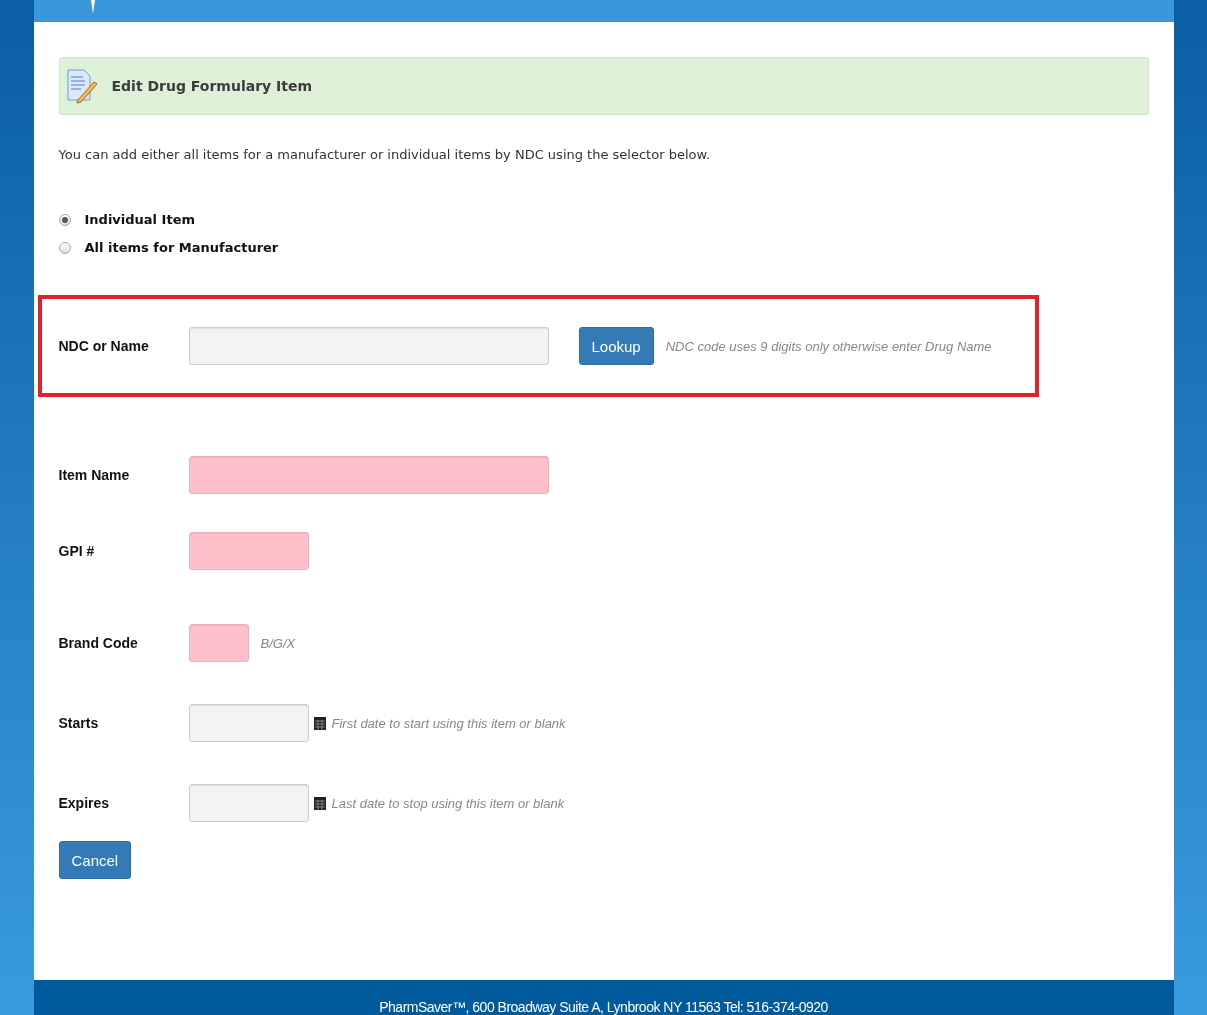 The height and width of the screenshot is (1015, 1207). Describe the element at coordinates (79, 723) in the screenshot. I see `field-label: Starts` at that location.